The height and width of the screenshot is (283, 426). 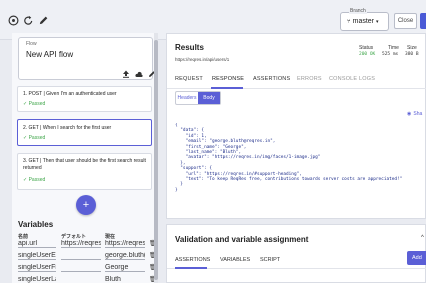 What do you see at coordinates (125, 279) in the screenshot?
I see `variable-current: Bluth` at bounding box center [125, 279].